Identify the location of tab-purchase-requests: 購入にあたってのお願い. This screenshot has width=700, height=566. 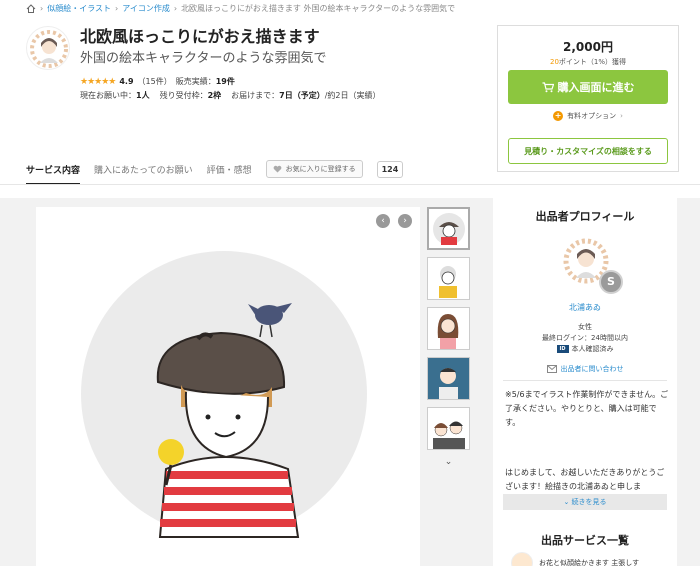
(143, 169).